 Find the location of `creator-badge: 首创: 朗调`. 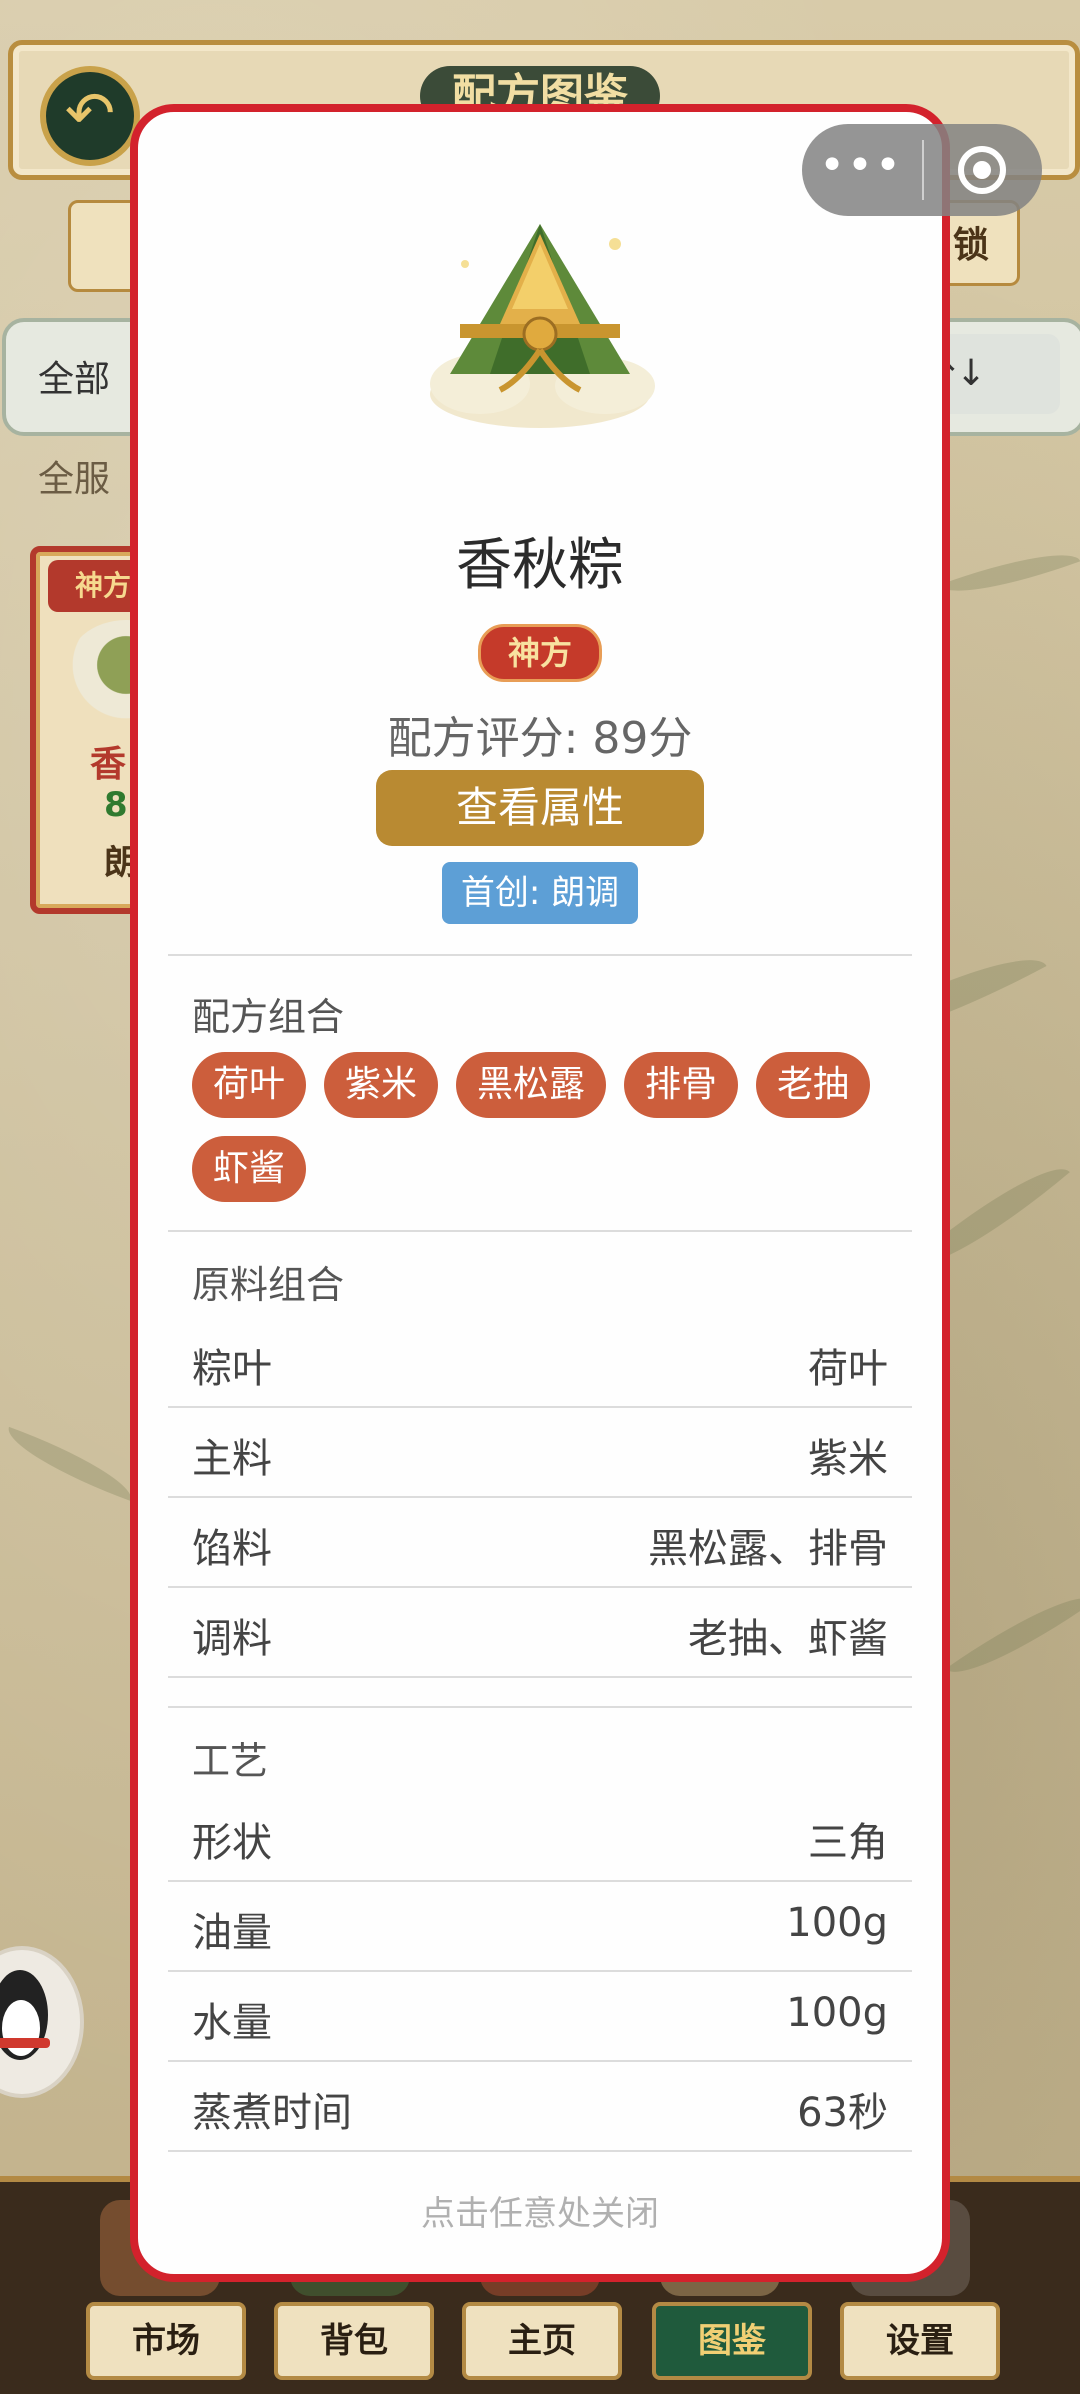

creator-badge: 首创: 朗调 is located at coordinates (540, 893).